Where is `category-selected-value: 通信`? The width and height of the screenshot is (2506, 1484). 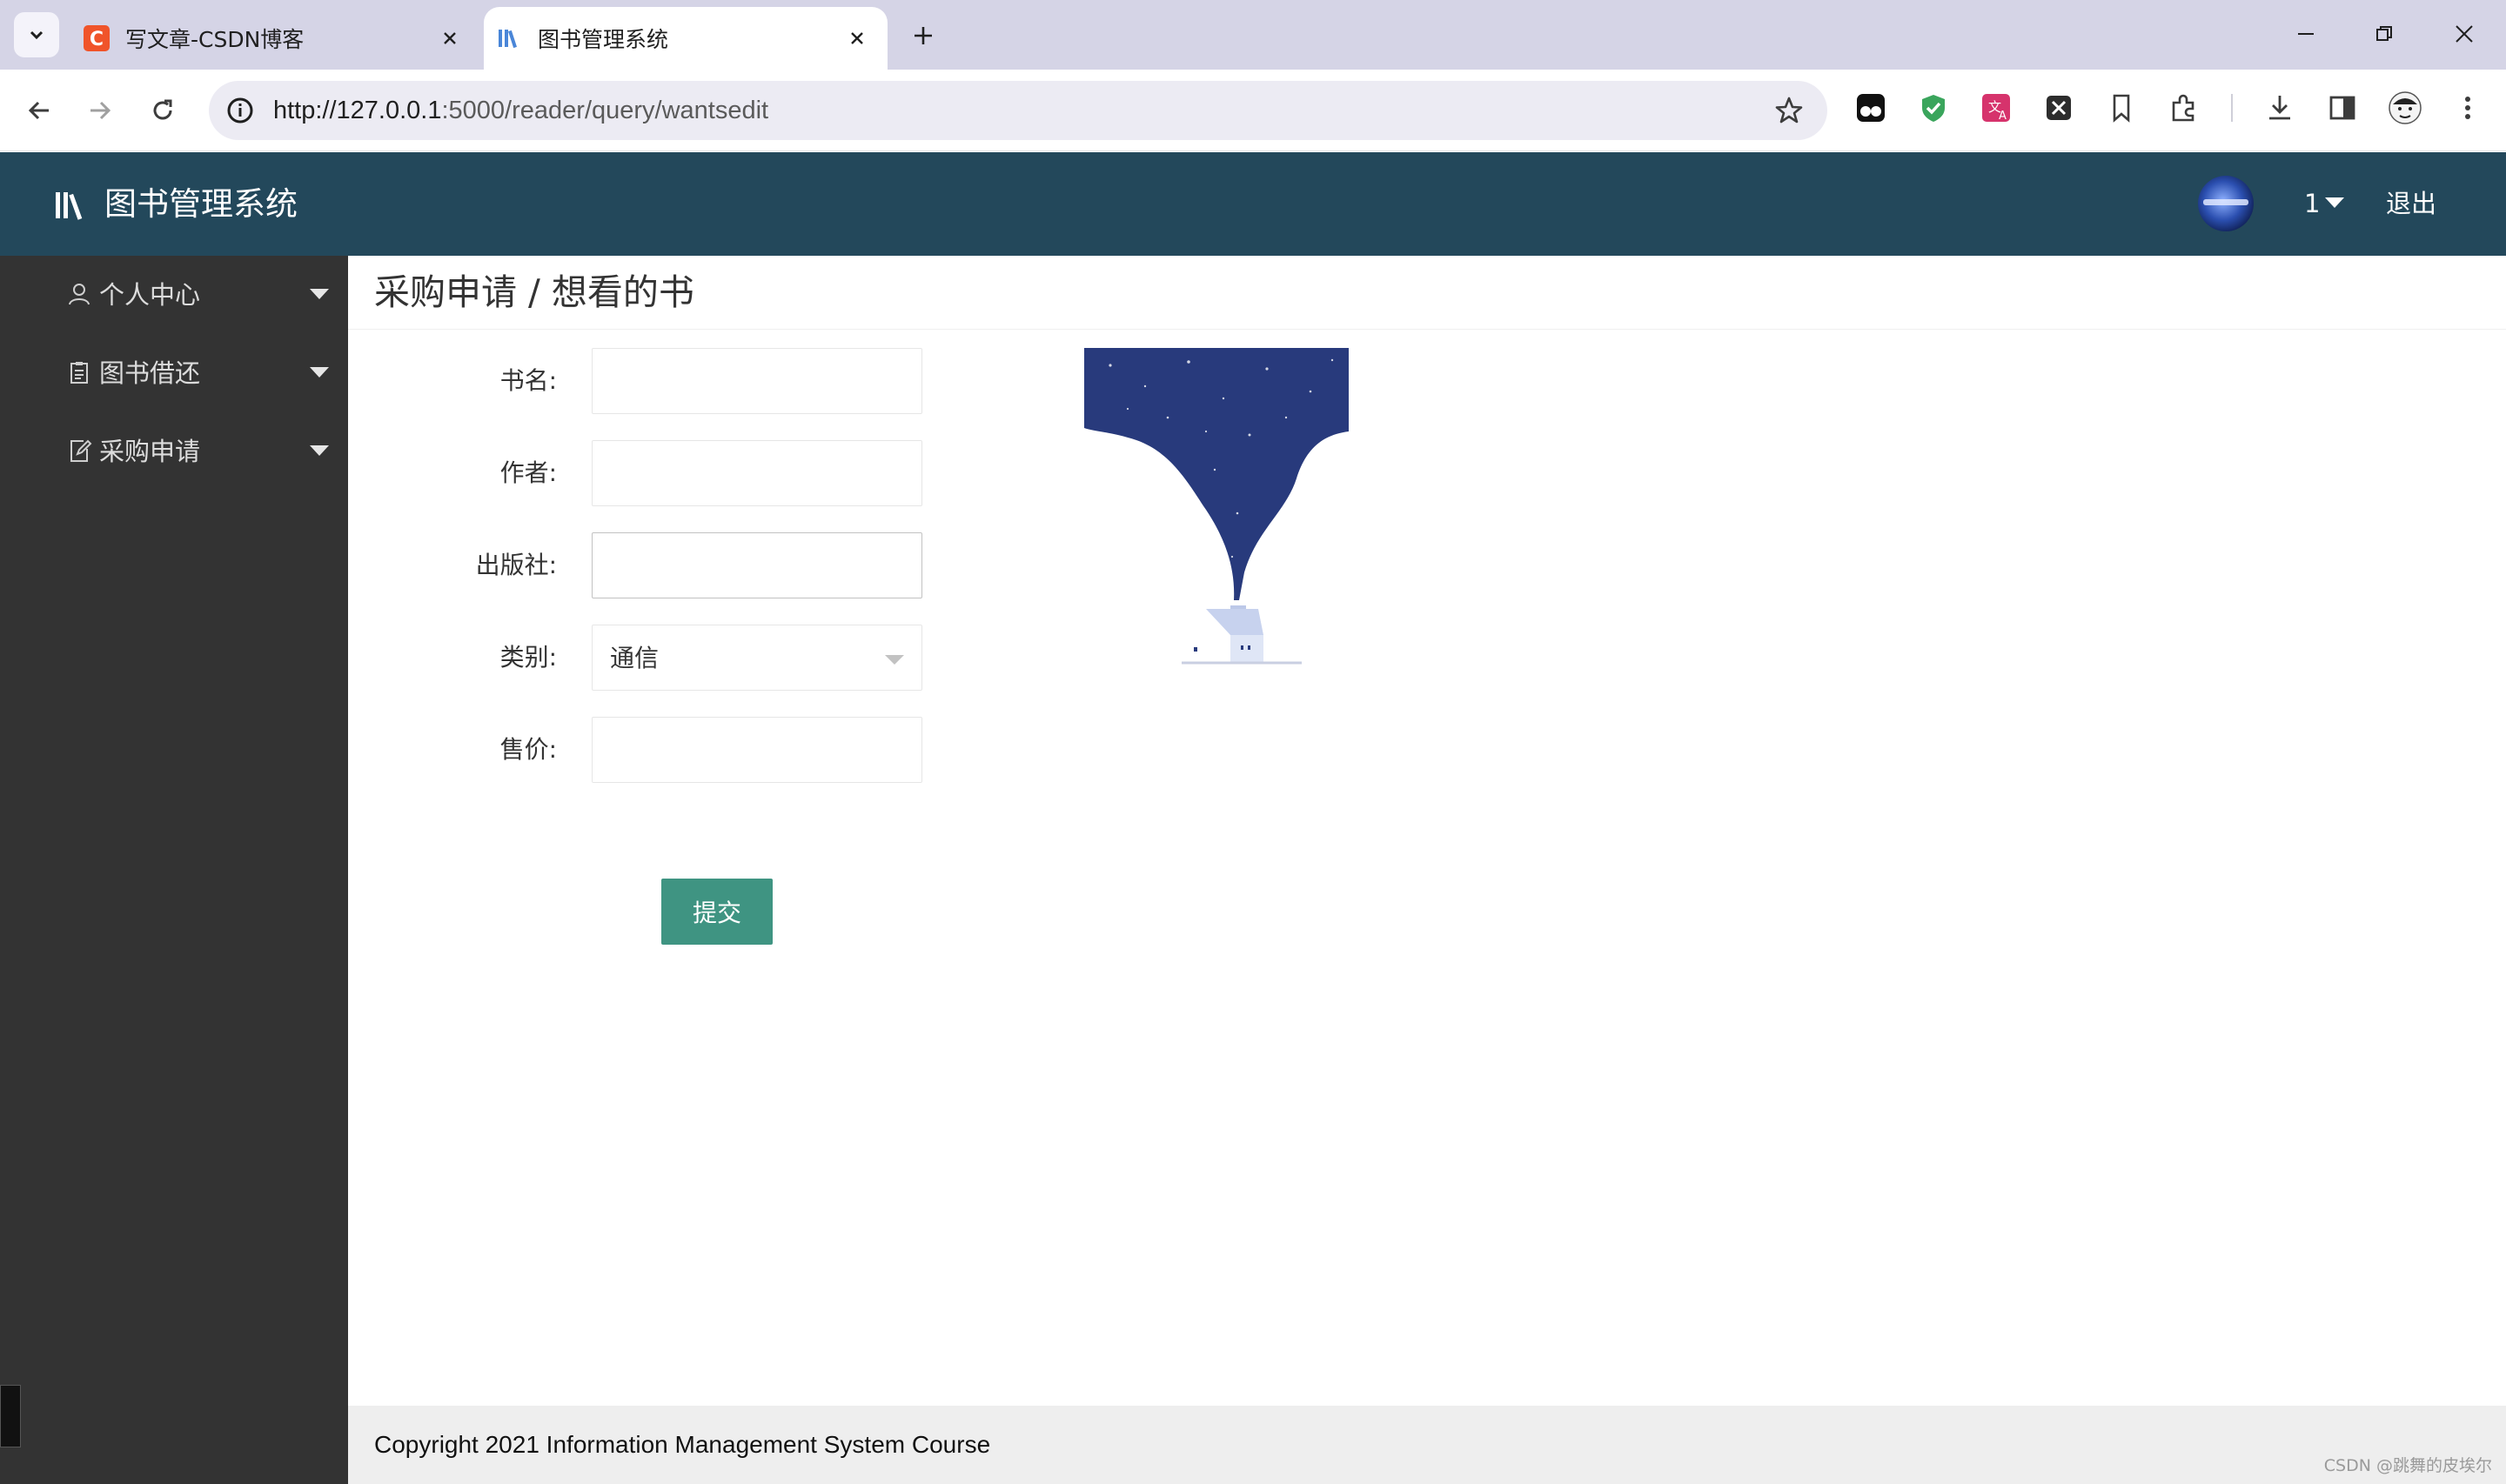
category-selected-value: 通信 is located at coordinates (635, 658).